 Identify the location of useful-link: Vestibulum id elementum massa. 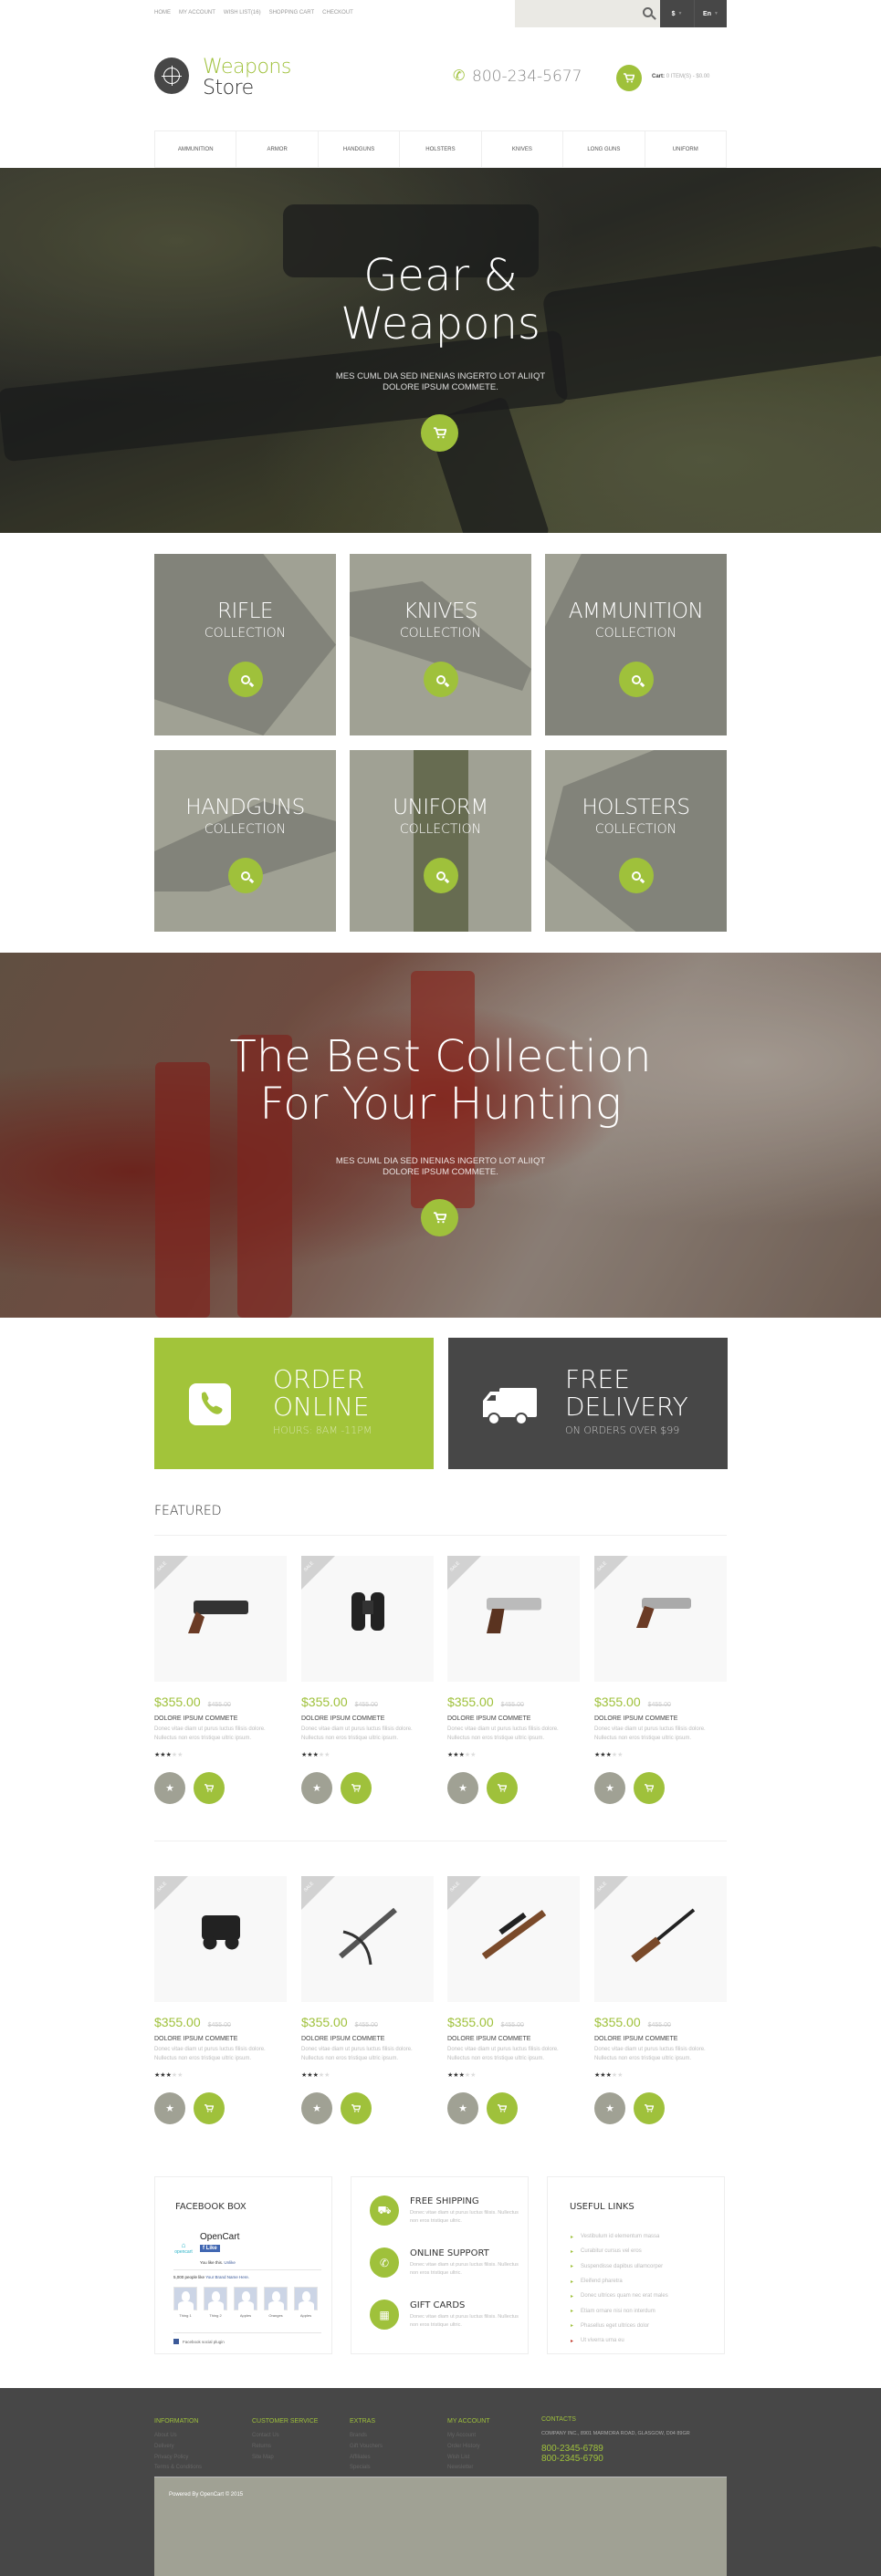
(620, 2236).